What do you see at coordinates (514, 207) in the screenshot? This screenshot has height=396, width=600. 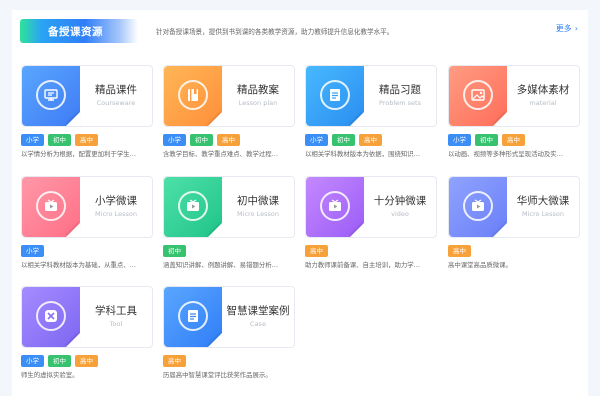 I see `resource-card: 华师大微课 Micro Lesson` at bounding box center [514, 207].